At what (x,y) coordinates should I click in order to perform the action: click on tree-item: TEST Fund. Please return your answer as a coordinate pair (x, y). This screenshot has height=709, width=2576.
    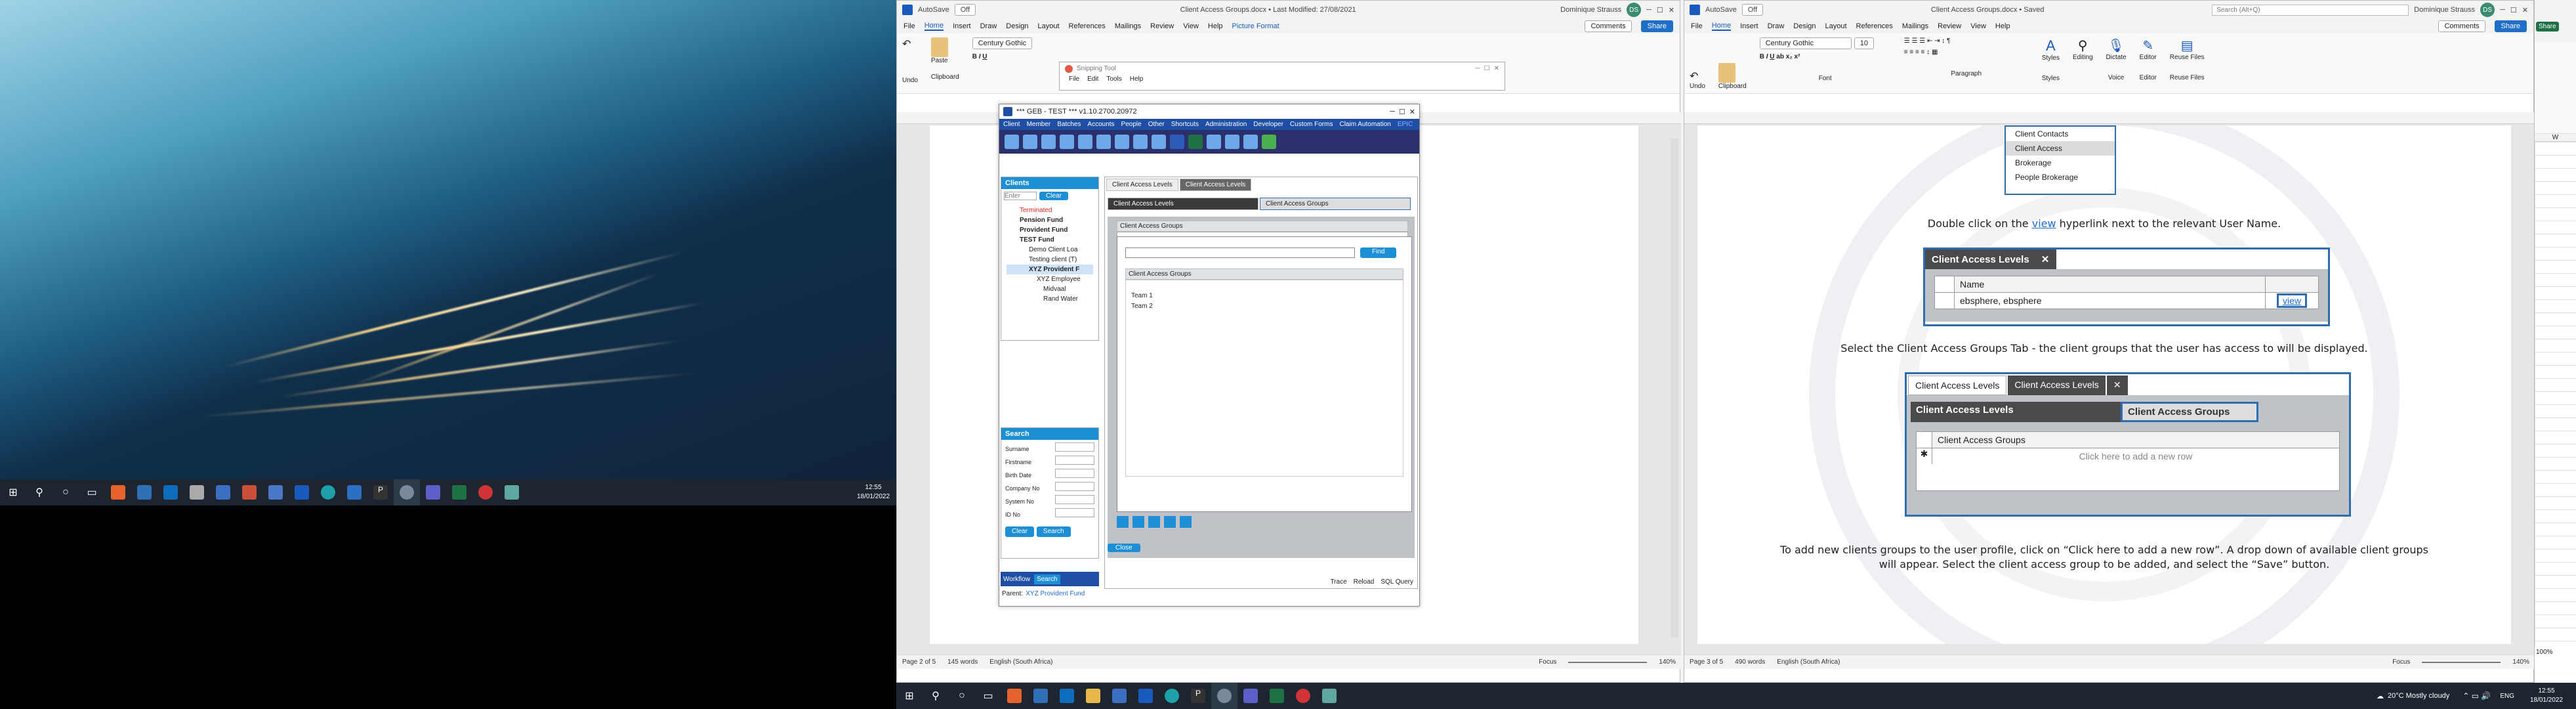
    Looking at the image, I should click on (1050, 240).